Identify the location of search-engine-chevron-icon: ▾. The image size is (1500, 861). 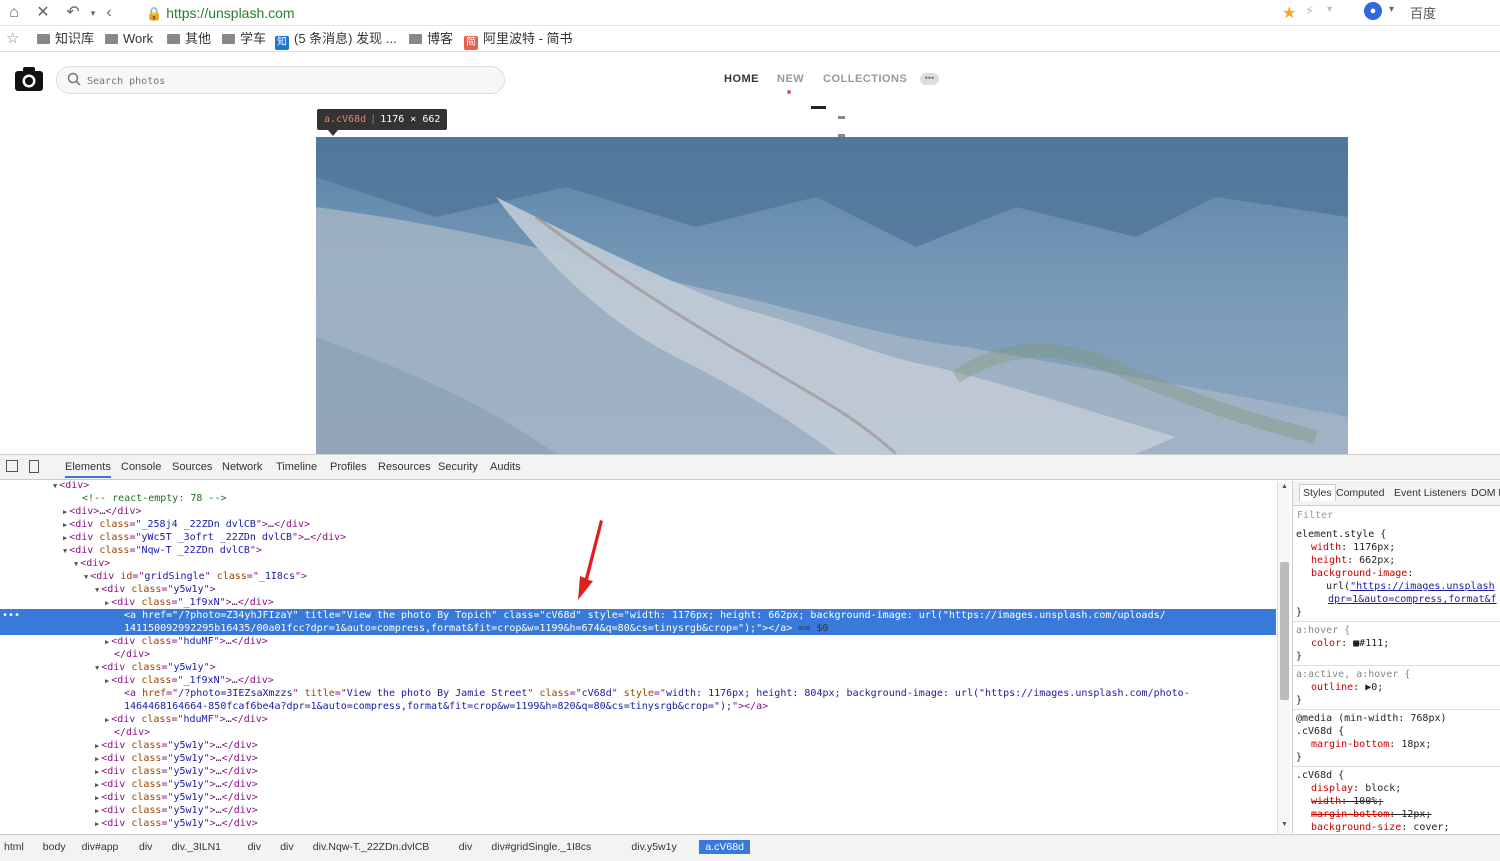
(1391, 9).